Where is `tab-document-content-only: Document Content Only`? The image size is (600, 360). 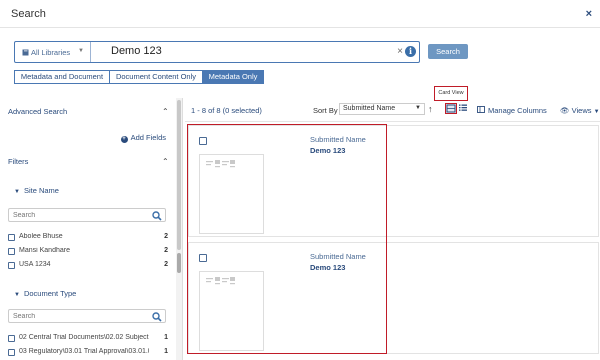 tab-document-content-only: Document Content Only is located at coordinates (156, 77).